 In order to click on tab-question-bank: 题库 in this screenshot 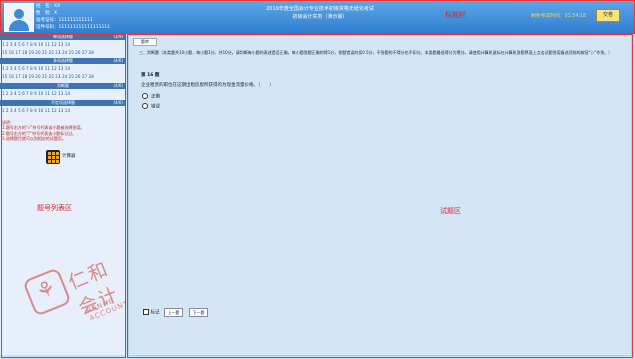, I will do `click(145, 42)`.